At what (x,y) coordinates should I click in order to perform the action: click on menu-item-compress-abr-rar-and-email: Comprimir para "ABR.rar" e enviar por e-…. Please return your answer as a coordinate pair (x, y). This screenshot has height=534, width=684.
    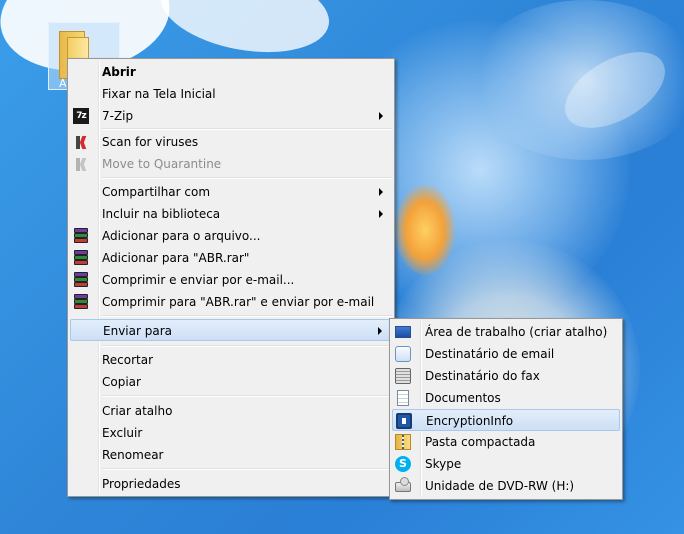
    Looking at the image, I should click on (231, 302).